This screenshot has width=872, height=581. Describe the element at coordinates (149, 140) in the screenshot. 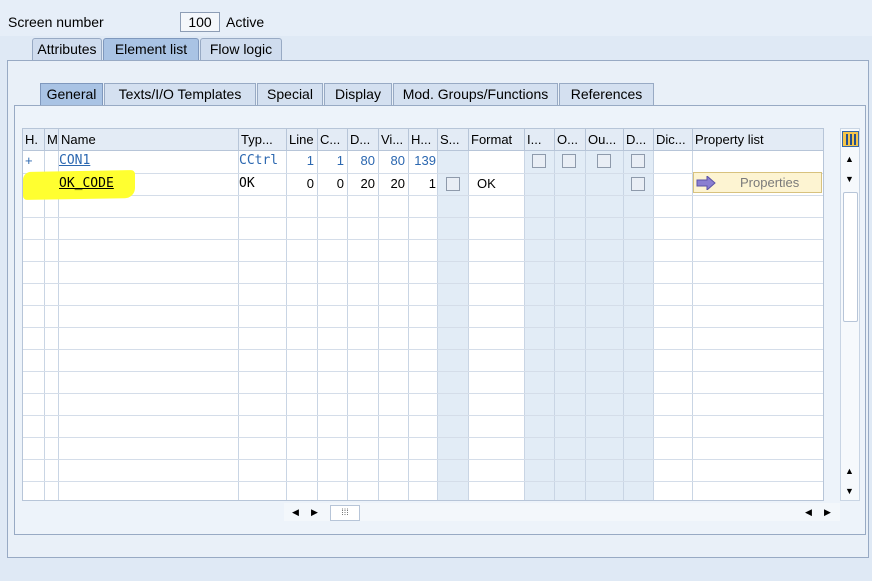

I see `col-header-name: Name` at that location.